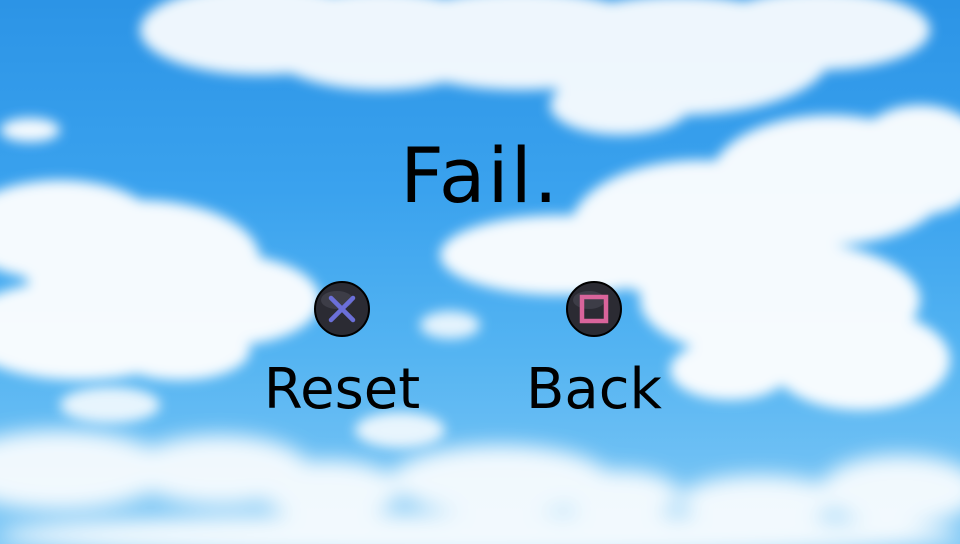 The width and height of the screenshot is (960, 544). I want to click on square-button-icon, so click(594, 309).